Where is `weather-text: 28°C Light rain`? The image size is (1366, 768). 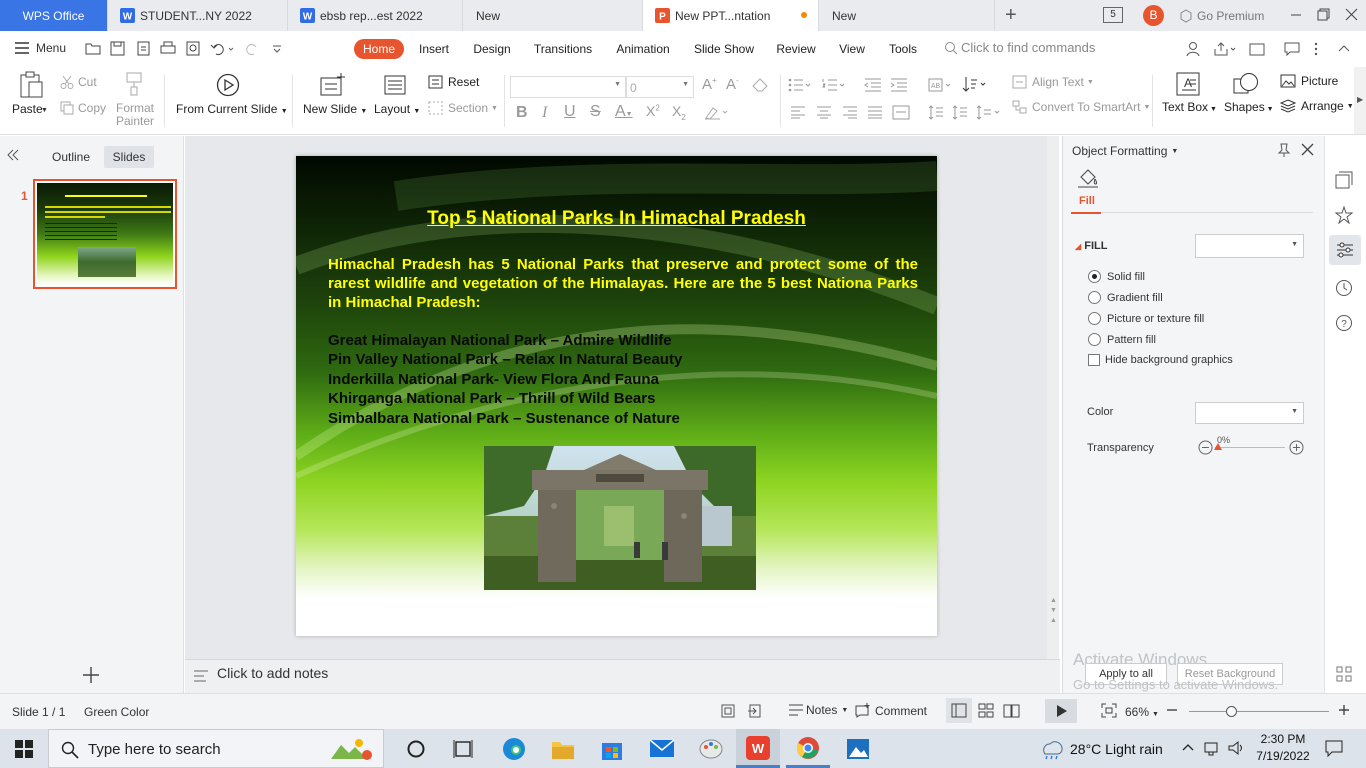 weather-text: 28°C Light rain is located at coordinates (1116, 749).